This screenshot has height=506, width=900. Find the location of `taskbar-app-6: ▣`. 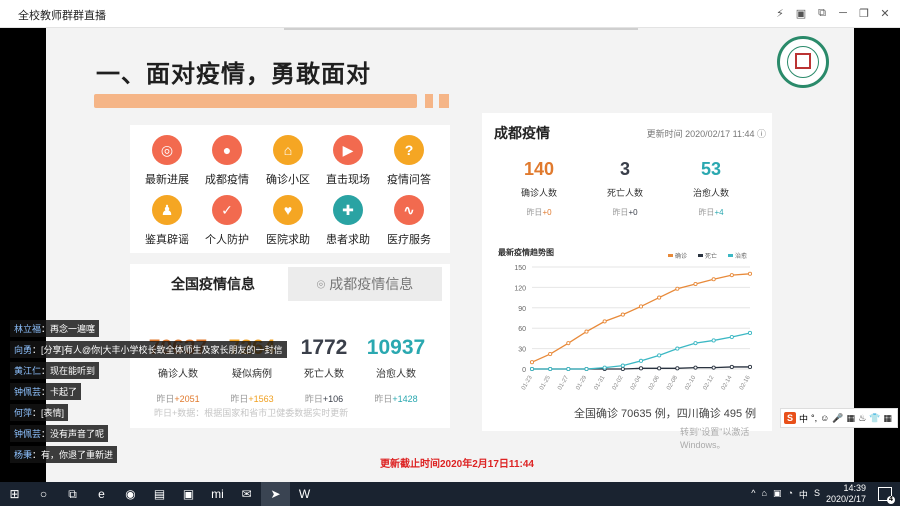

taskbar-app-6: ▣ is located at coordinates (188, 494).